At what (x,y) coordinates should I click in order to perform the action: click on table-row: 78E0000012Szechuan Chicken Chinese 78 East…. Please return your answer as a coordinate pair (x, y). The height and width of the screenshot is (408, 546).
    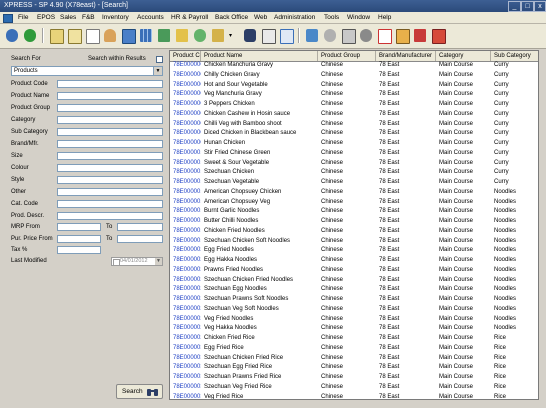
    Looking at the image, I should click on (354, 173).